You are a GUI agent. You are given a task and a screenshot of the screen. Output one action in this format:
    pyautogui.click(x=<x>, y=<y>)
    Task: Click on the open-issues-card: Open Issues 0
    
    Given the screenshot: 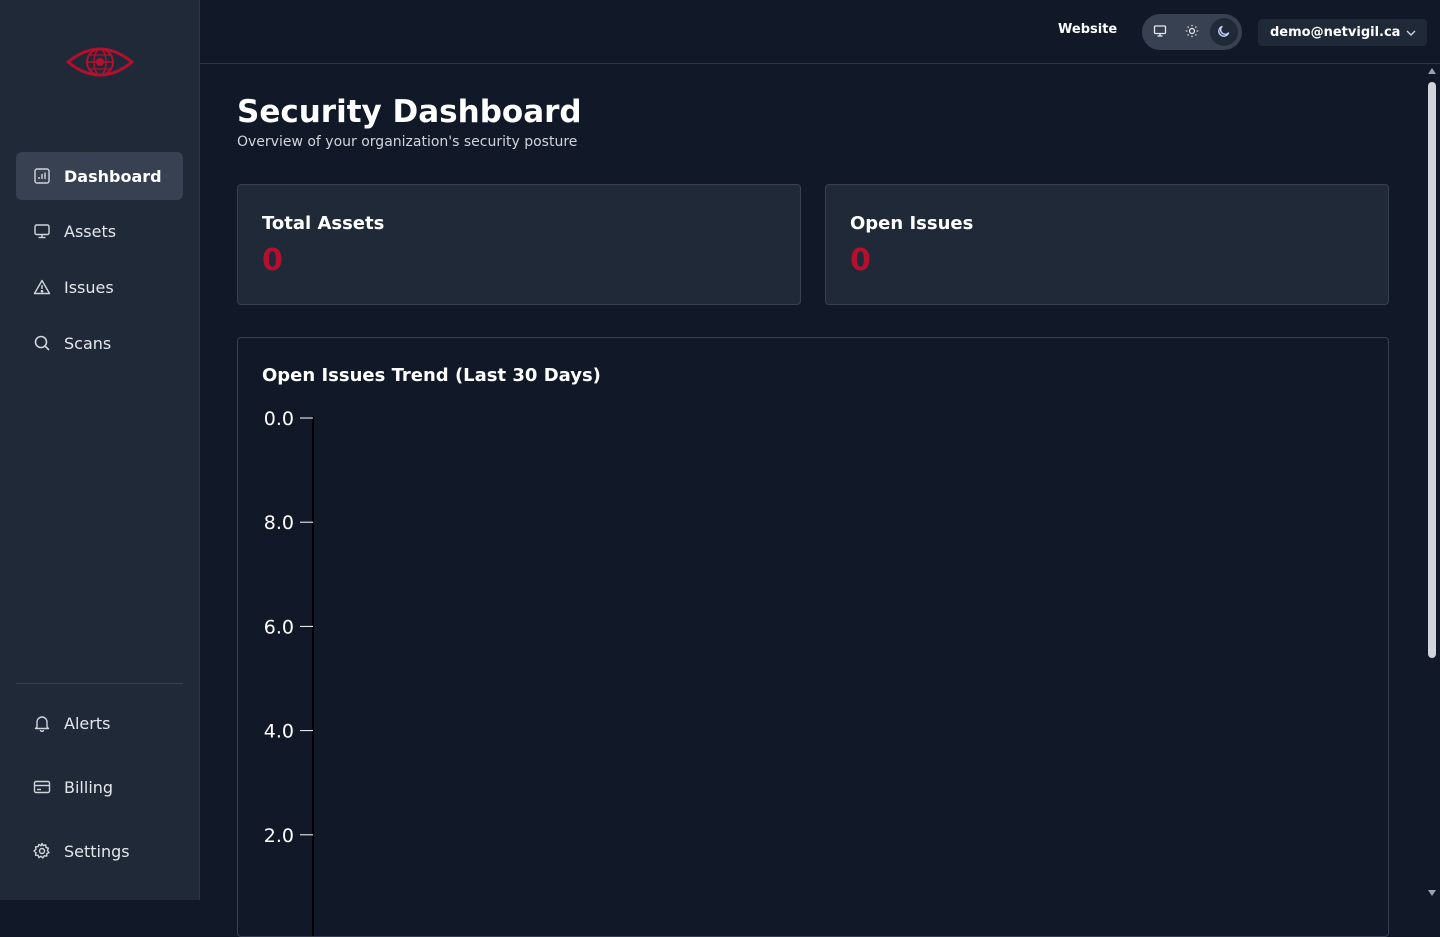 What is the action you would take?
    pyautogui.click(x=1107, y=244)
    